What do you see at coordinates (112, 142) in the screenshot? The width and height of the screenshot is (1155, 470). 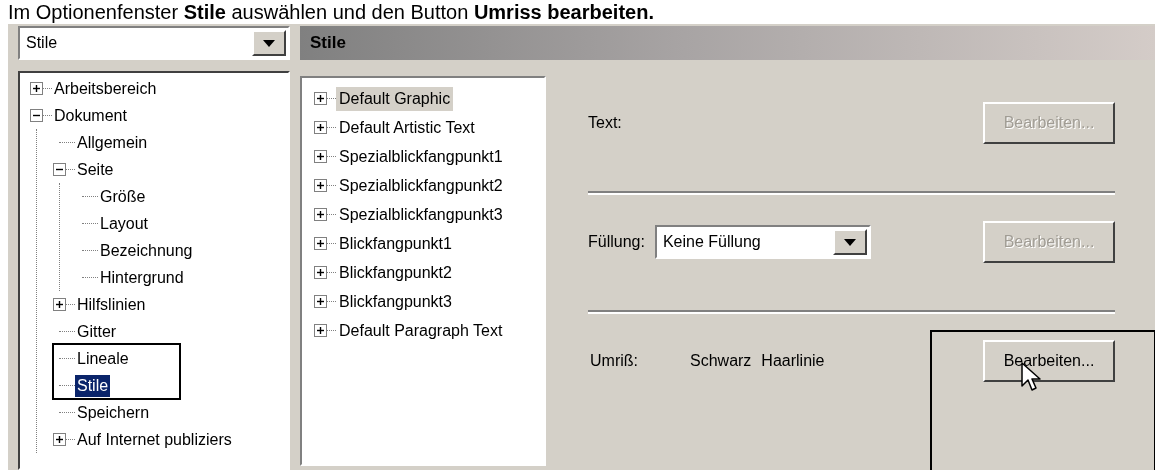 I see `tree-item: Allgemein` at bounding box center [112, 142].